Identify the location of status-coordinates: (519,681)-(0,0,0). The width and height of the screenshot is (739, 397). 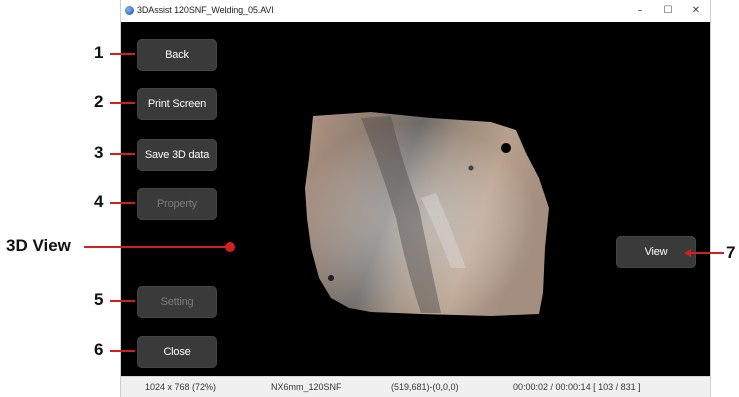
(425, 387).